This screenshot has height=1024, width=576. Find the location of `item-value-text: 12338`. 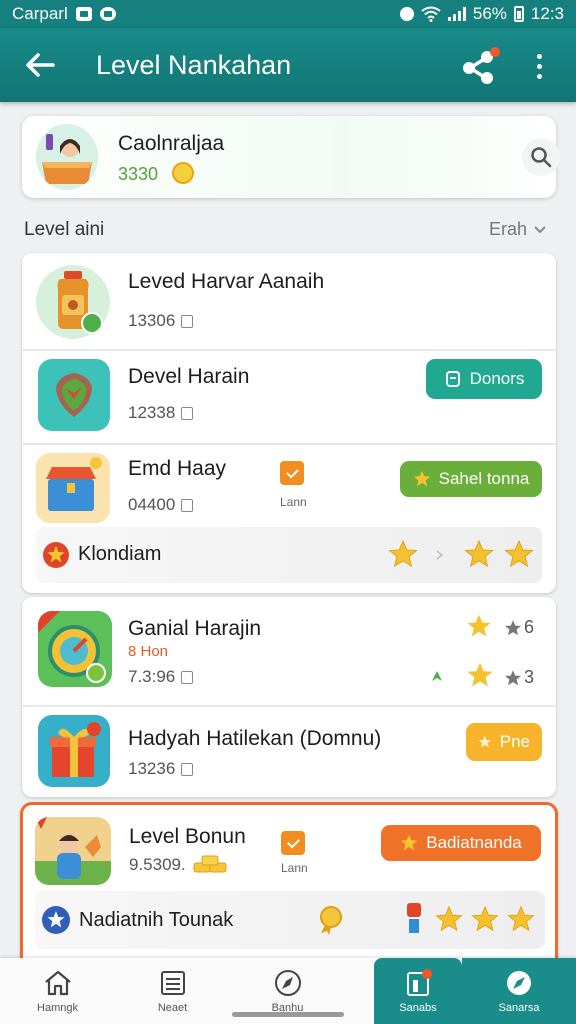

item-value-text: 12338 is located at coordinates (152, 412).